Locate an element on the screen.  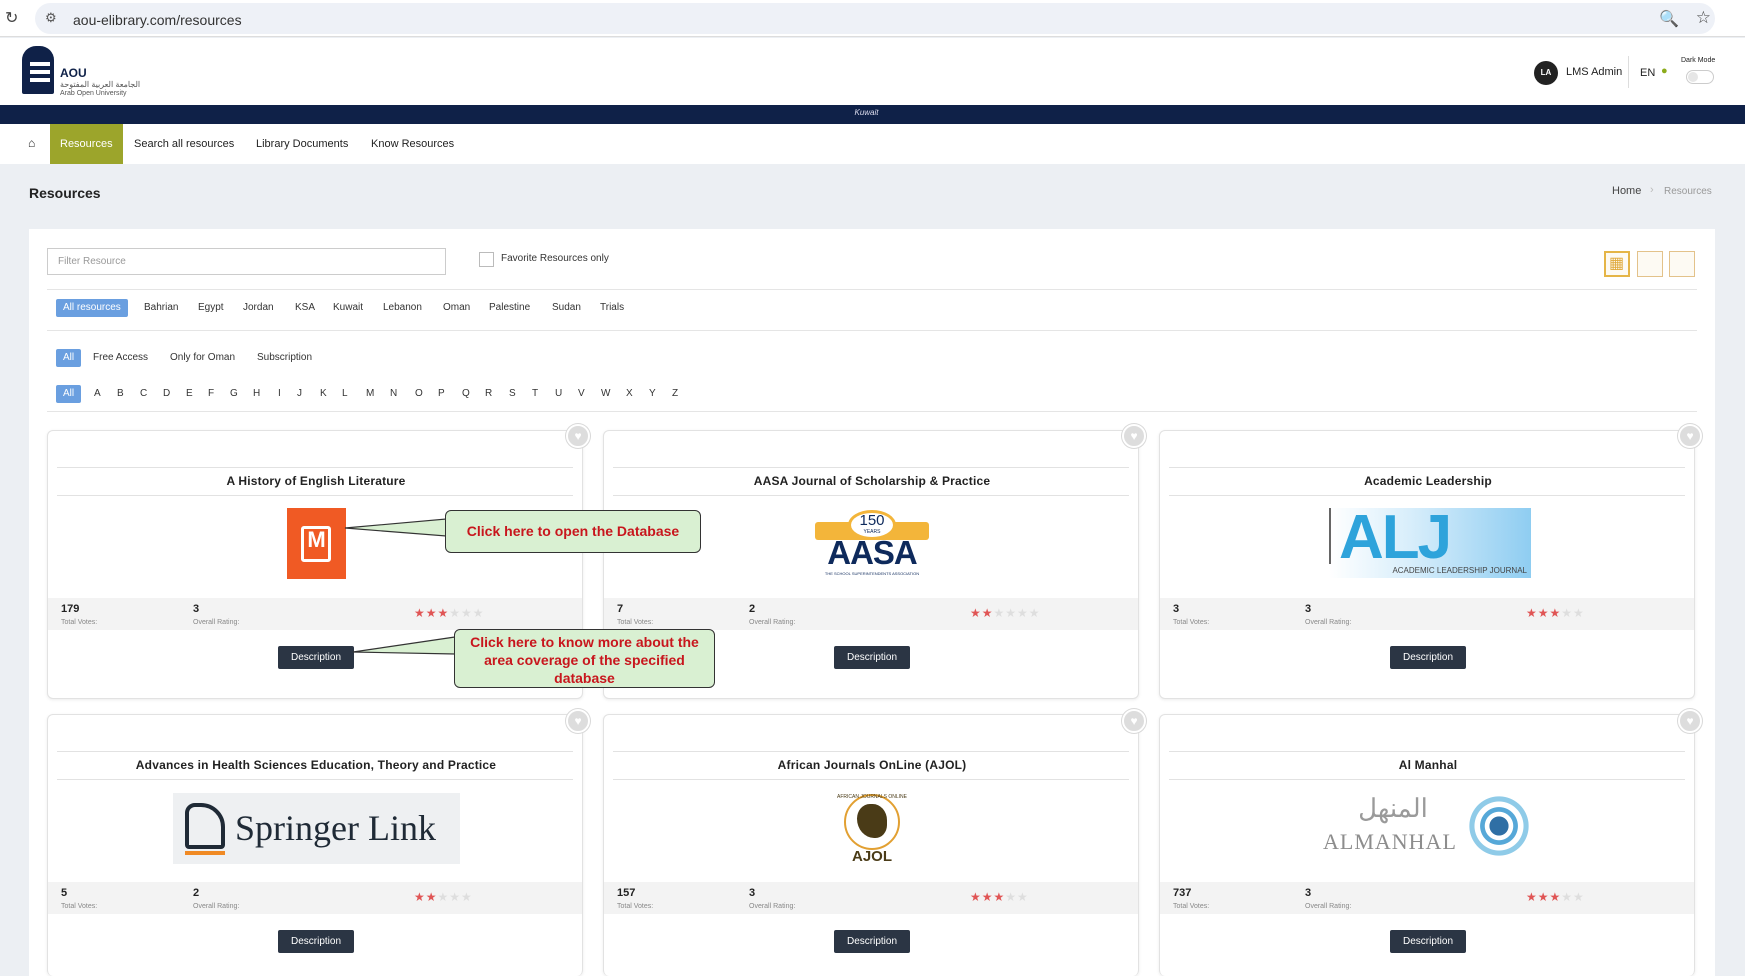
letter-u: U is located at coordinates (558, 394).